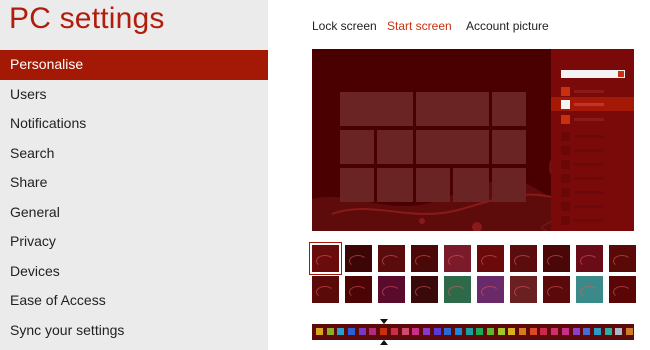 Image resolution: width=650 pixels, height=350 pixels. What do you see at coordinates (473, 274) in the screenshot?
I see `background-pattern-grid` at bounding box center [473, 274].